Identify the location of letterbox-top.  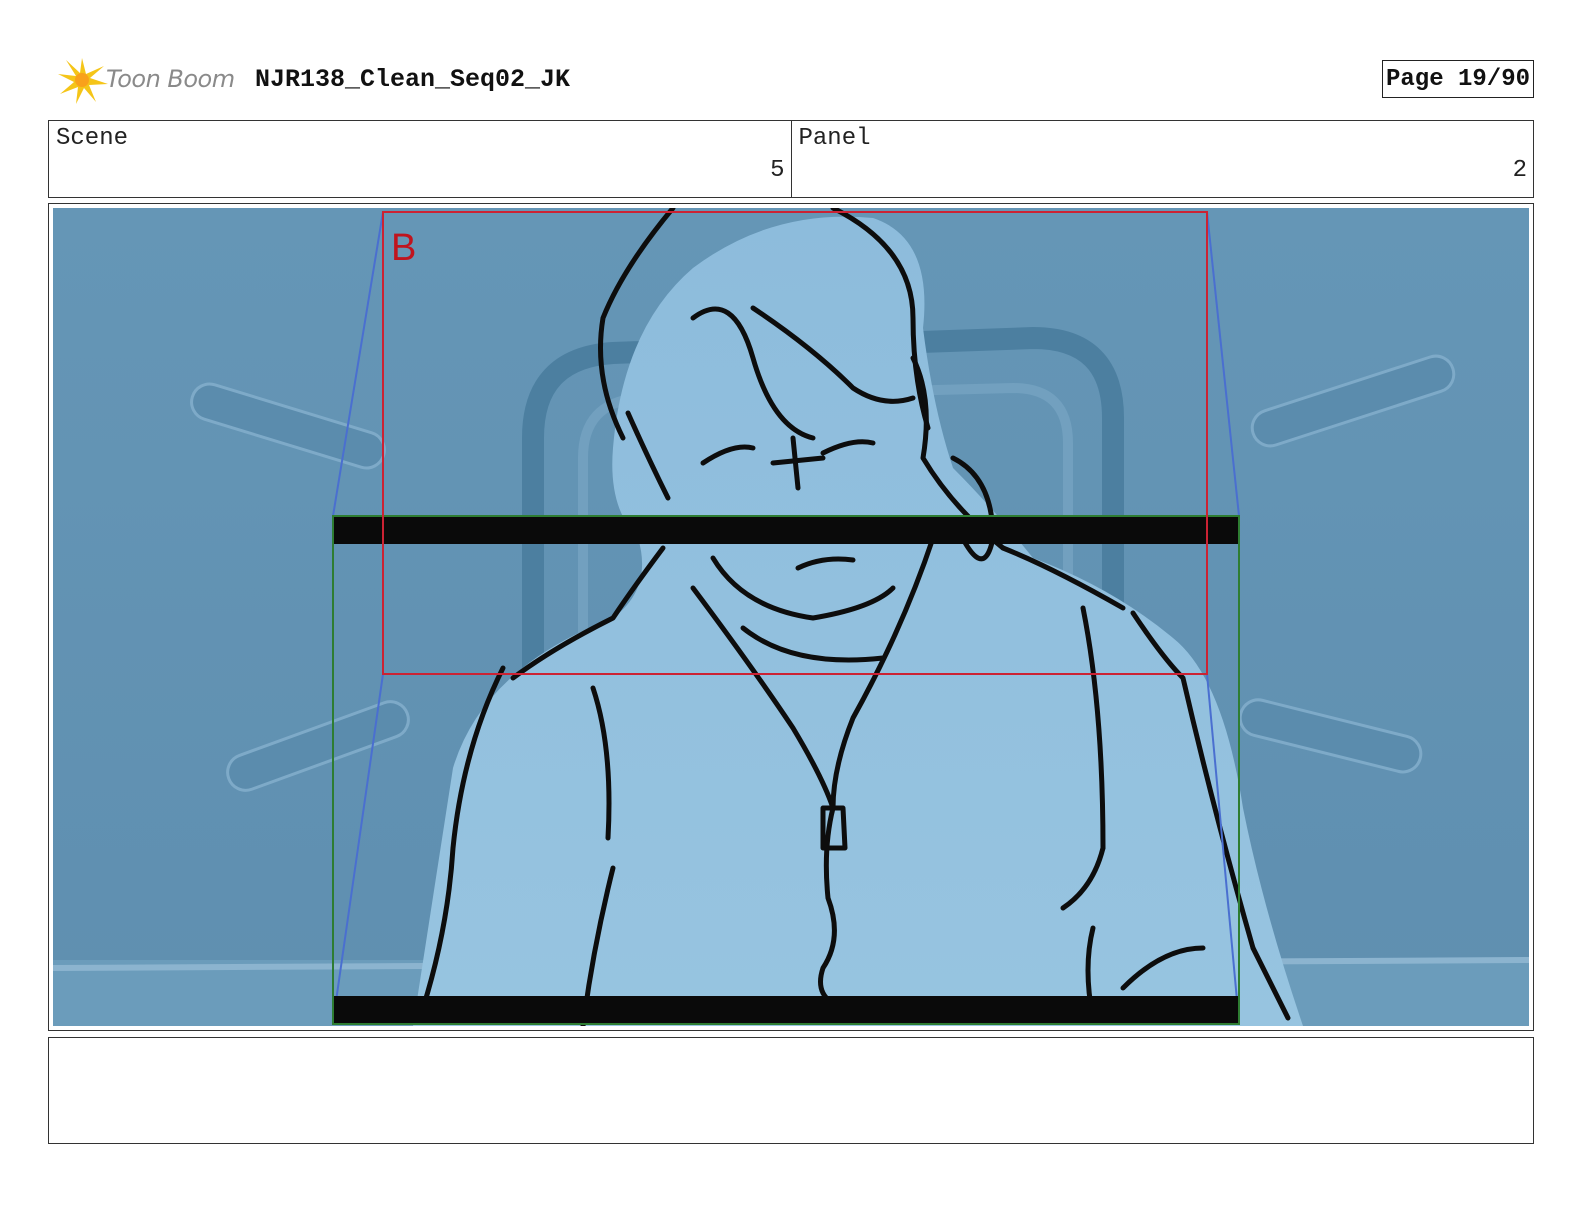
(786, 530).